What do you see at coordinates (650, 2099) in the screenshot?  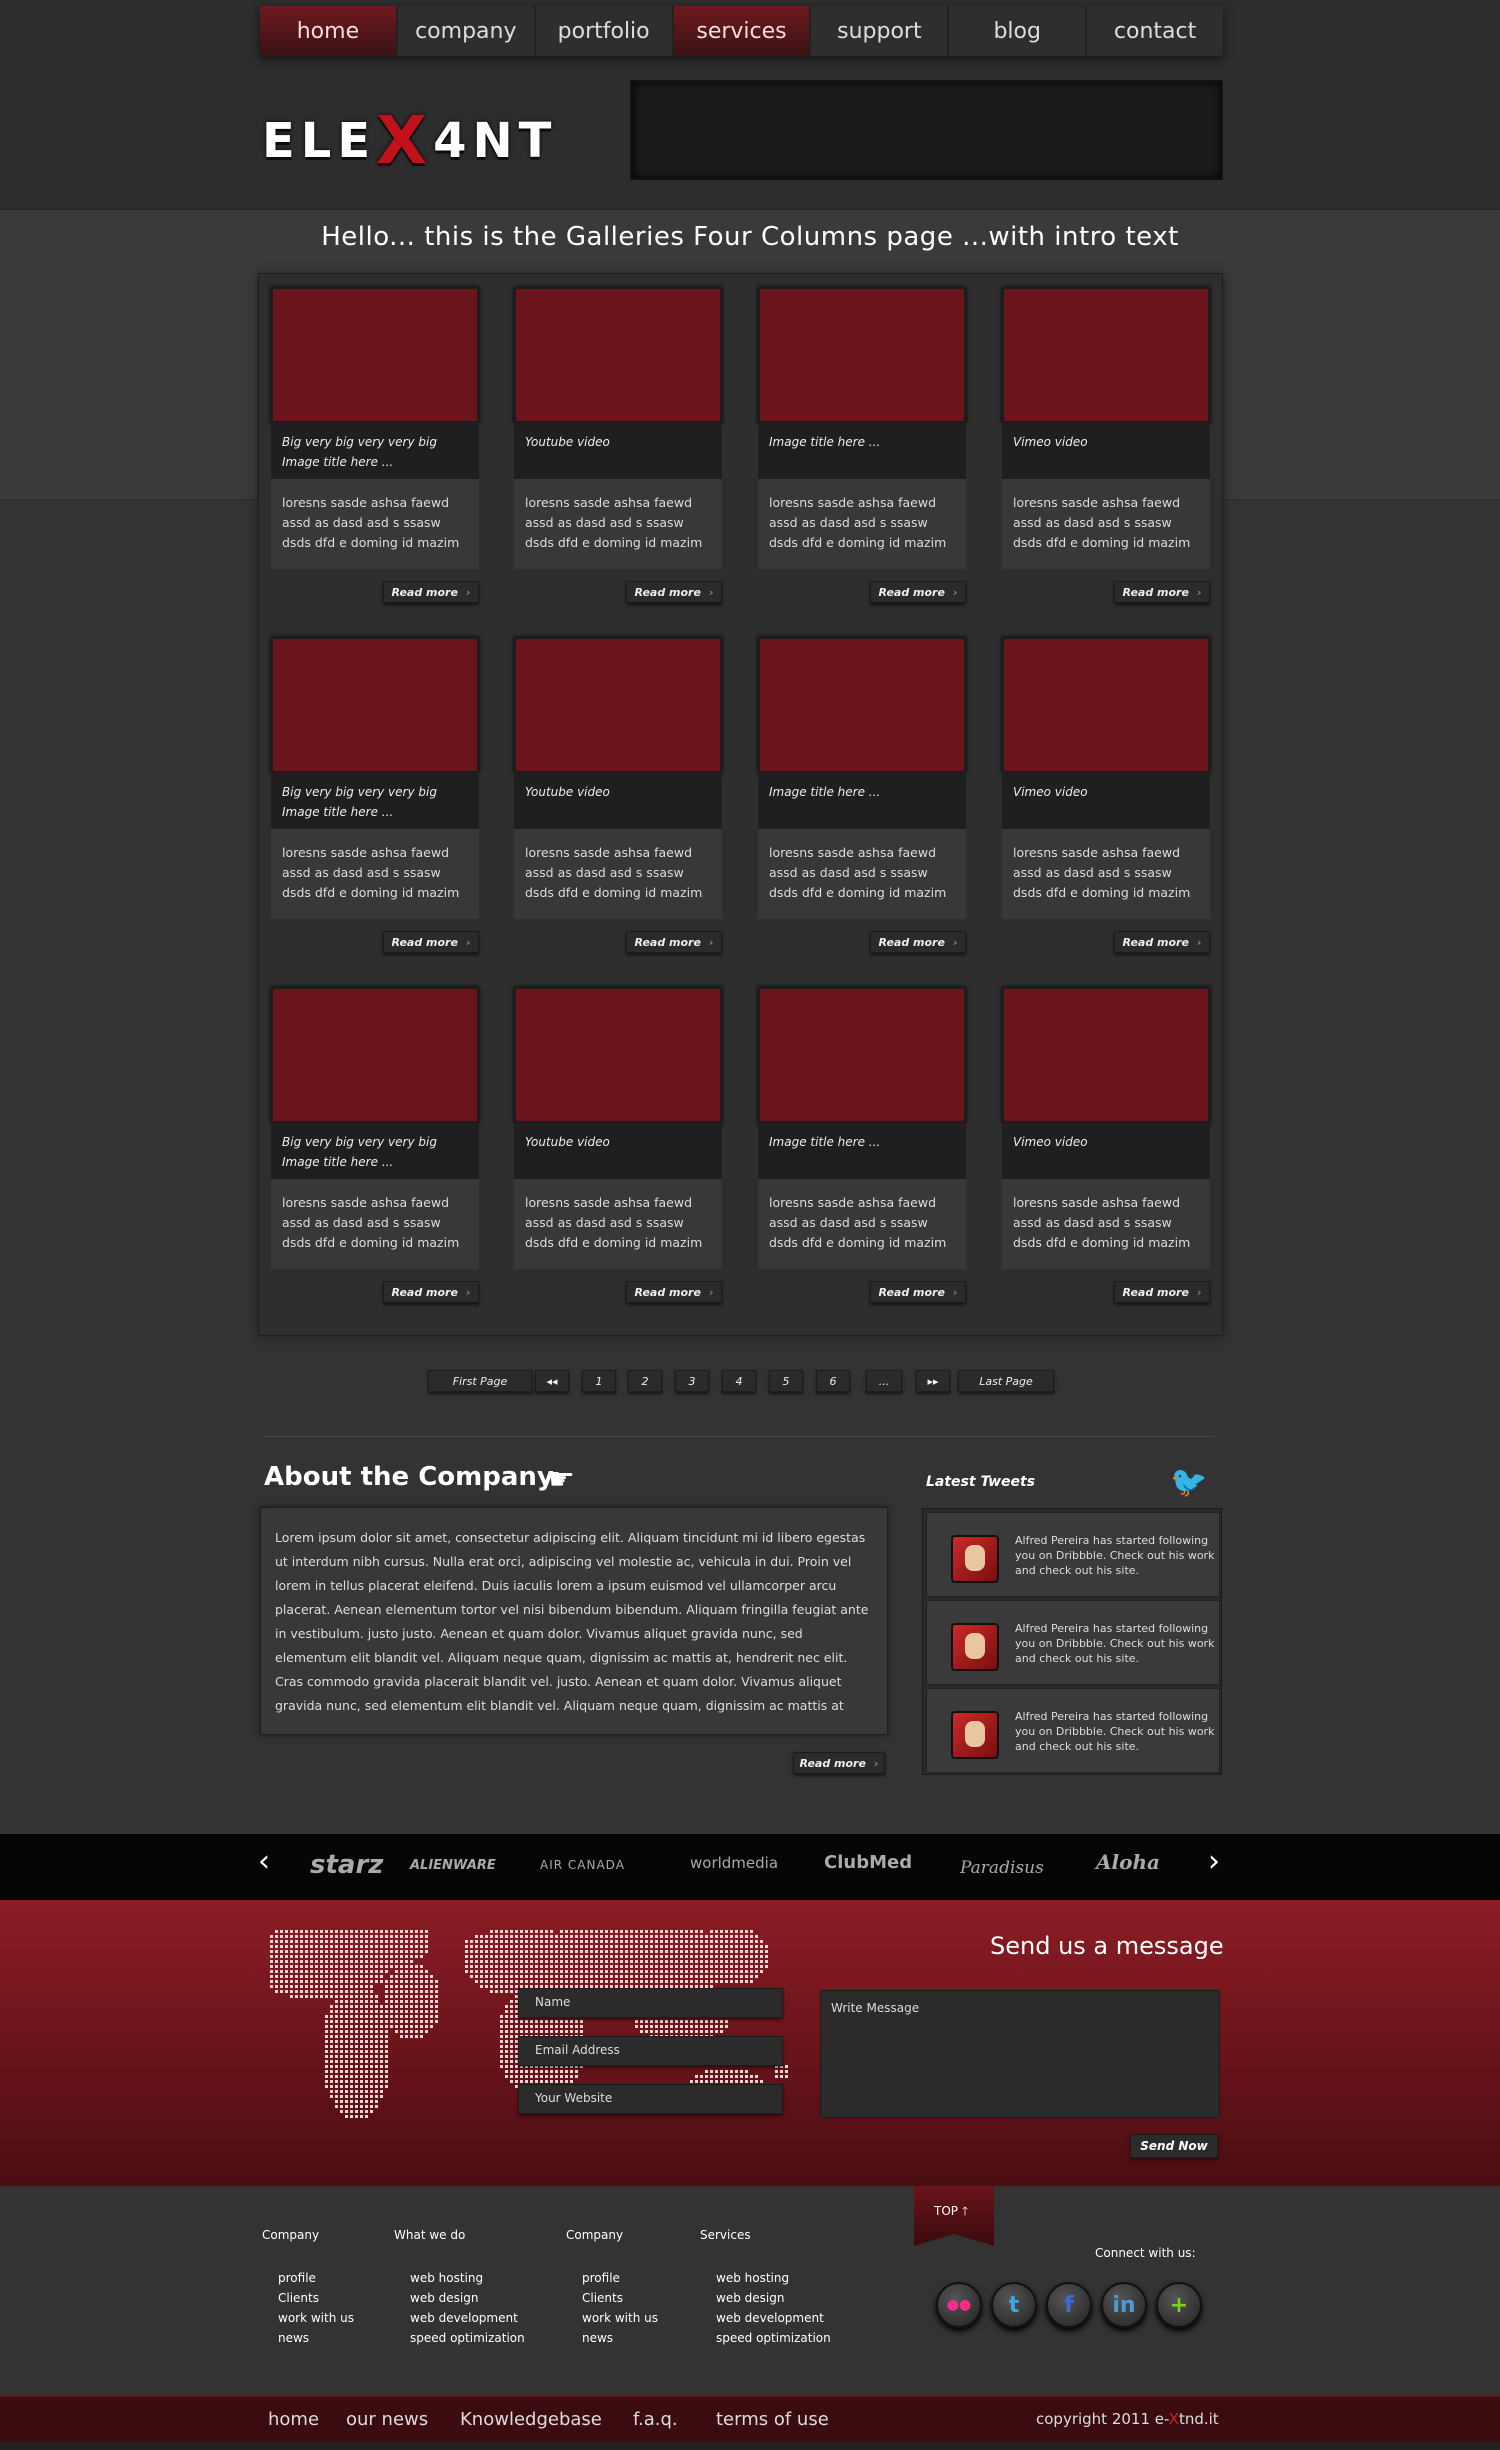 I see `website-field: Your Website` at bounding box center [650, 2099].